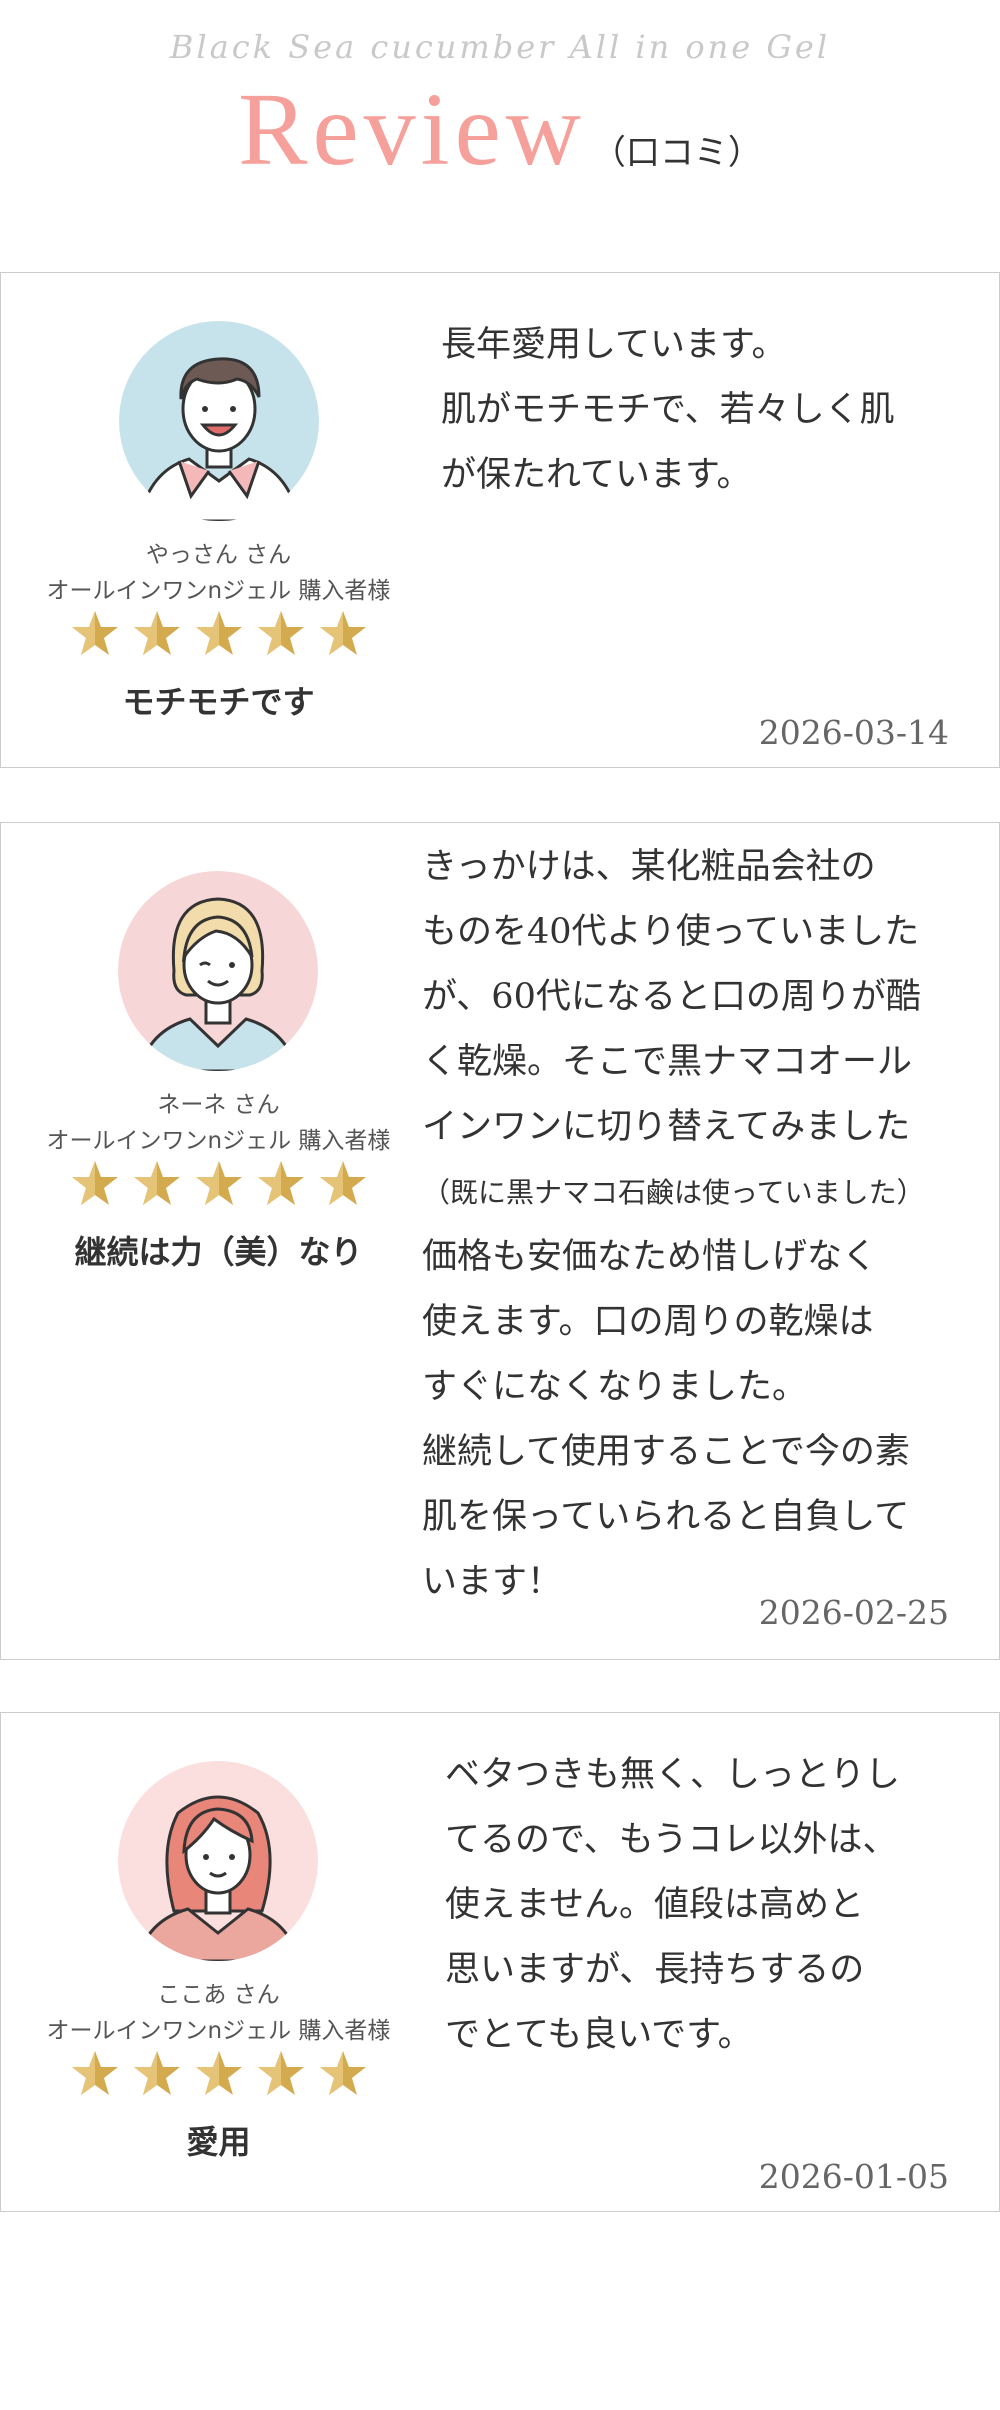 This screenshot has width=1000, height=2410. I want to click on review-body-line: が、60代になると口の周りが酷, so click(671, 997).